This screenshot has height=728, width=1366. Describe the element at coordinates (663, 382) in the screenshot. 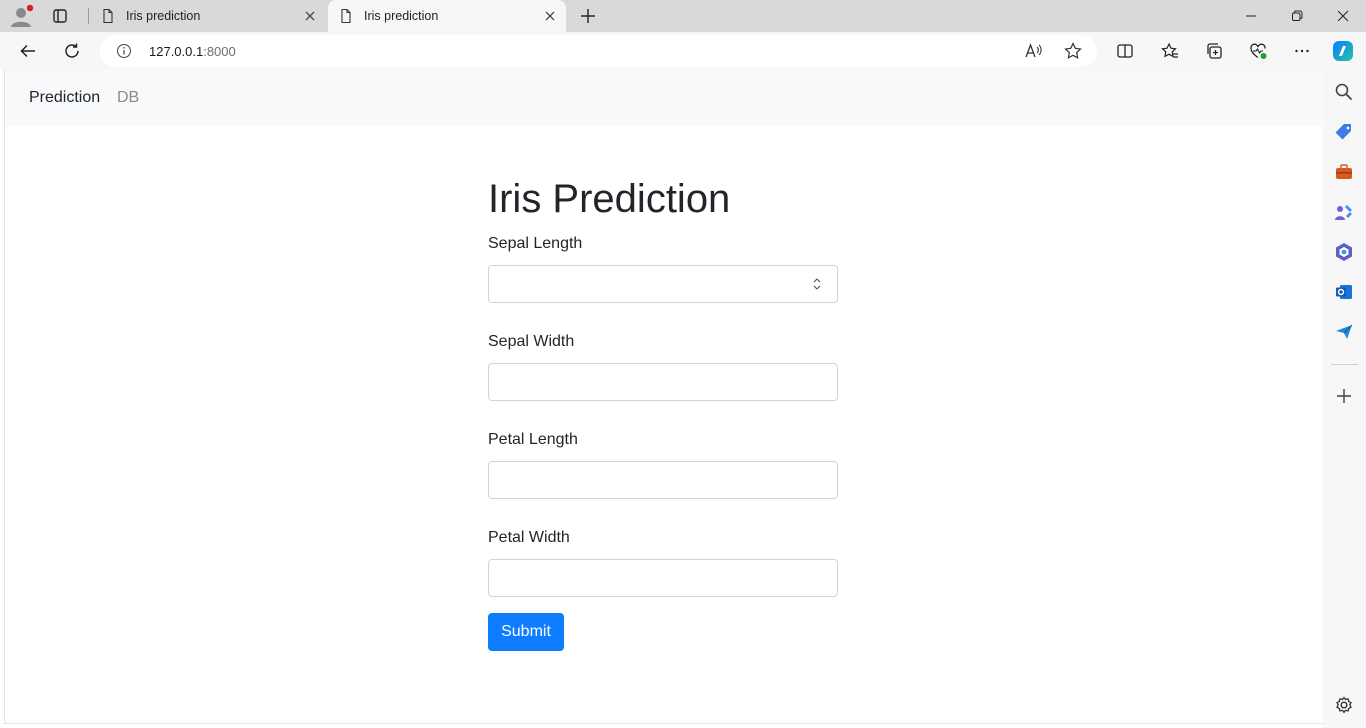

I see `sepal-width-input` at that location.